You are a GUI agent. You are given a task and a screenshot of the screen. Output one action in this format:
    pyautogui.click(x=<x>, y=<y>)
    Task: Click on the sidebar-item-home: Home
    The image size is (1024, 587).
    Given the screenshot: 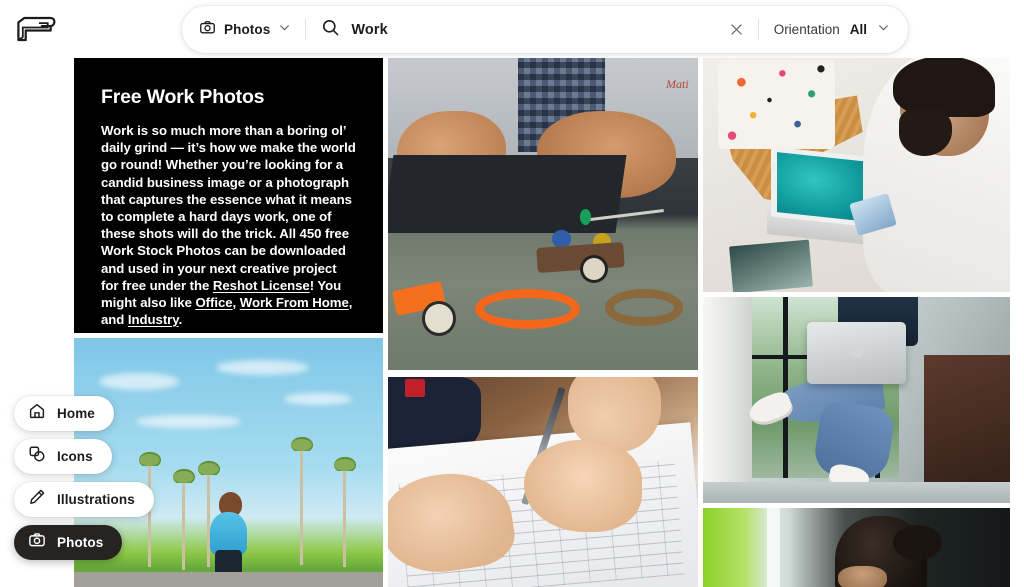 What is the action you would take?
    pyautogui.click(x=64, y=413)
    